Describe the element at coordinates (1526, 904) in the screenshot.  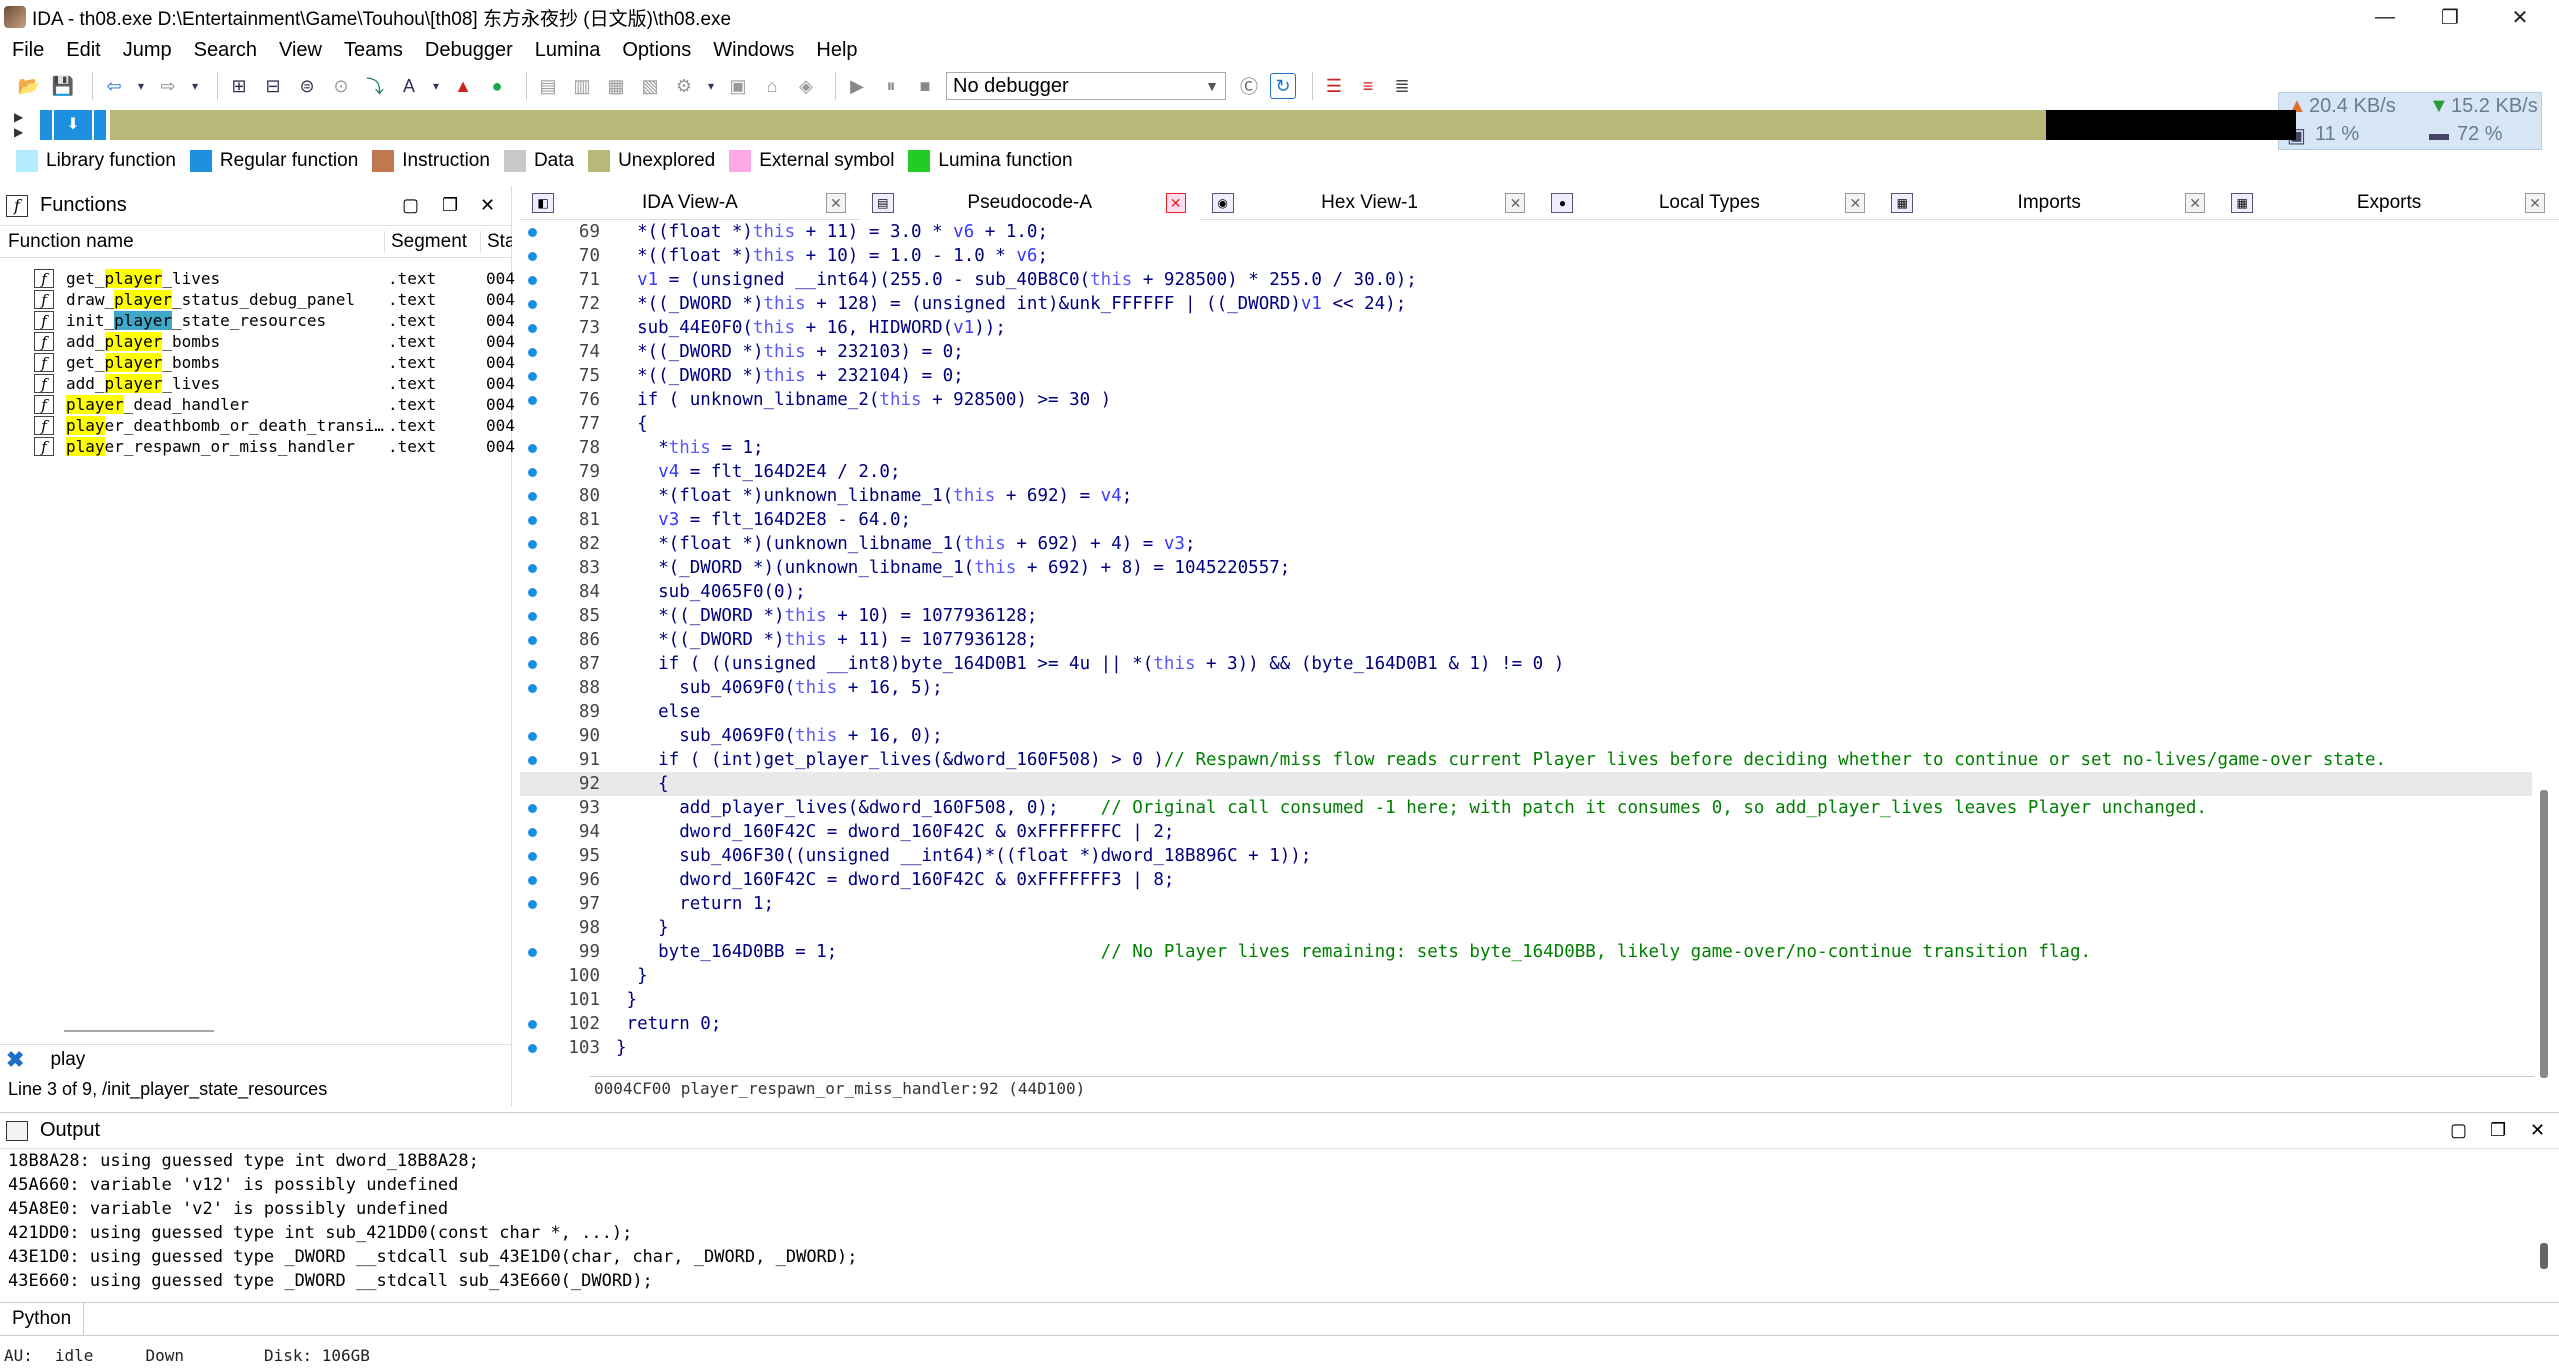
I see `code-line: 97 return 1;` at that location.